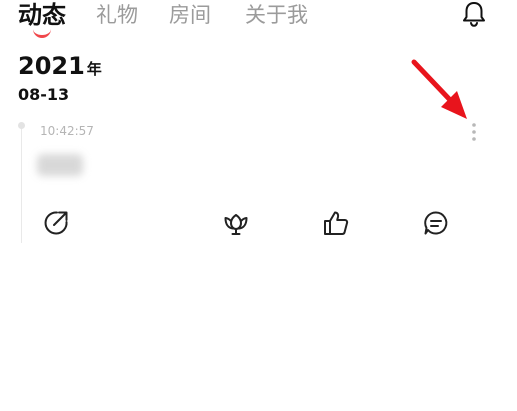  I want to click on tab-rooms: 房间, so click(190, 15).